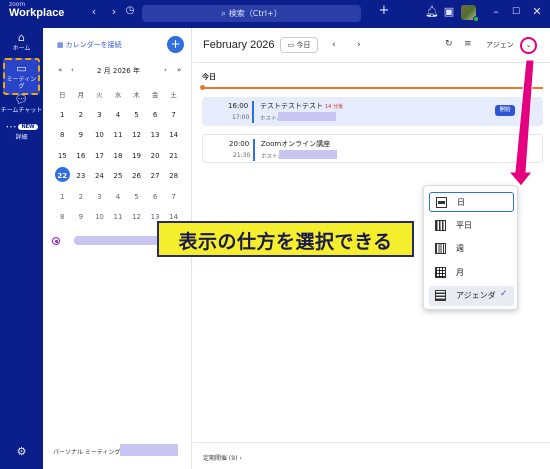 Image resolution: width=550 pixels, height=469 pixels. What do you see at coordinates (432, 11) in the screenshot?
I see `notification-icon: 🔔︎` at bounding box center [432, 11].